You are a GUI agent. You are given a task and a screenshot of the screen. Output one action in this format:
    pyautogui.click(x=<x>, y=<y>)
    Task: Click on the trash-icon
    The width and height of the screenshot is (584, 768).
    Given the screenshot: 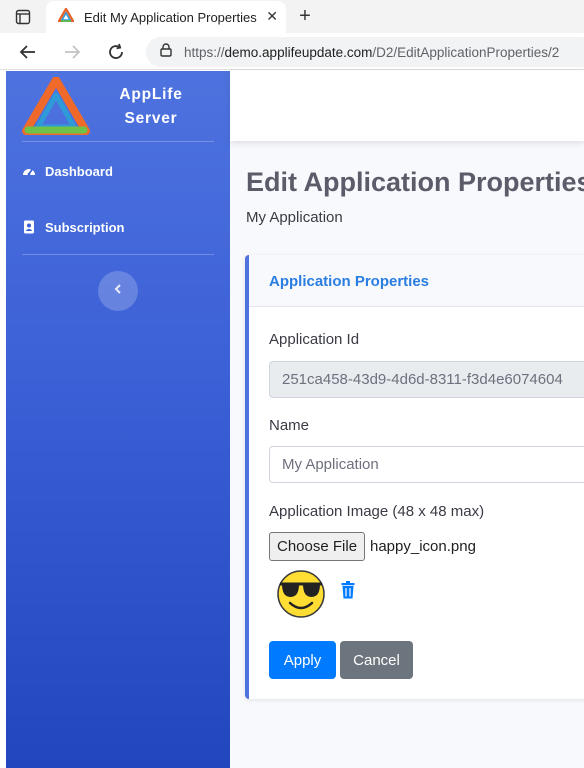 What is the action you would take?
    pyautogui.click(x=348, y=590)
    